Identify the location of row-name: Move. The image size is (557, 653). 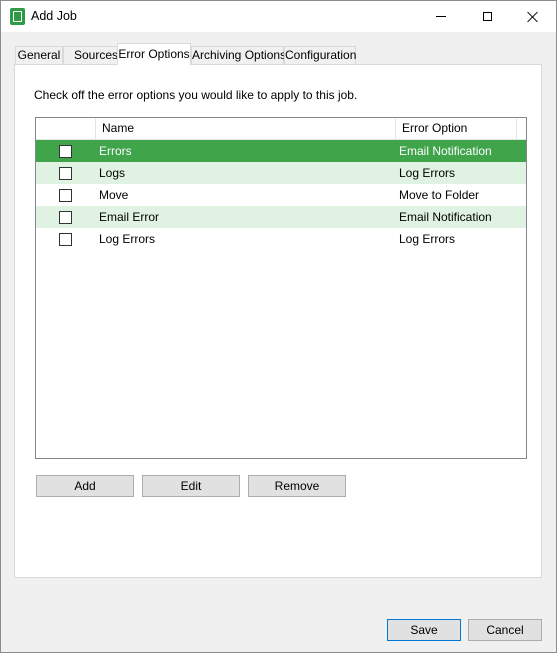
(114, 195).